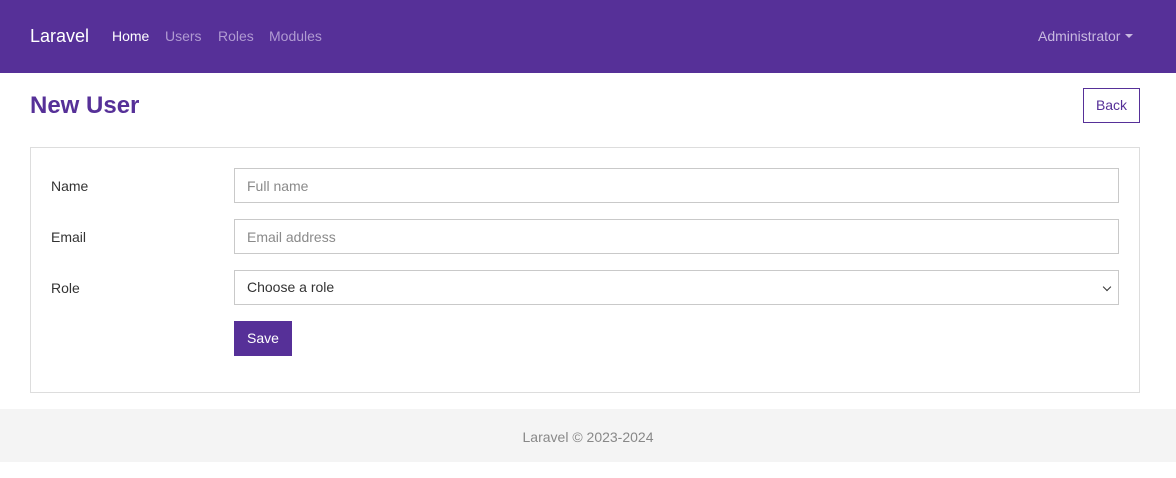 This screenshot has height=478, width=1176. I want to click on email-input, so click(676, 236).